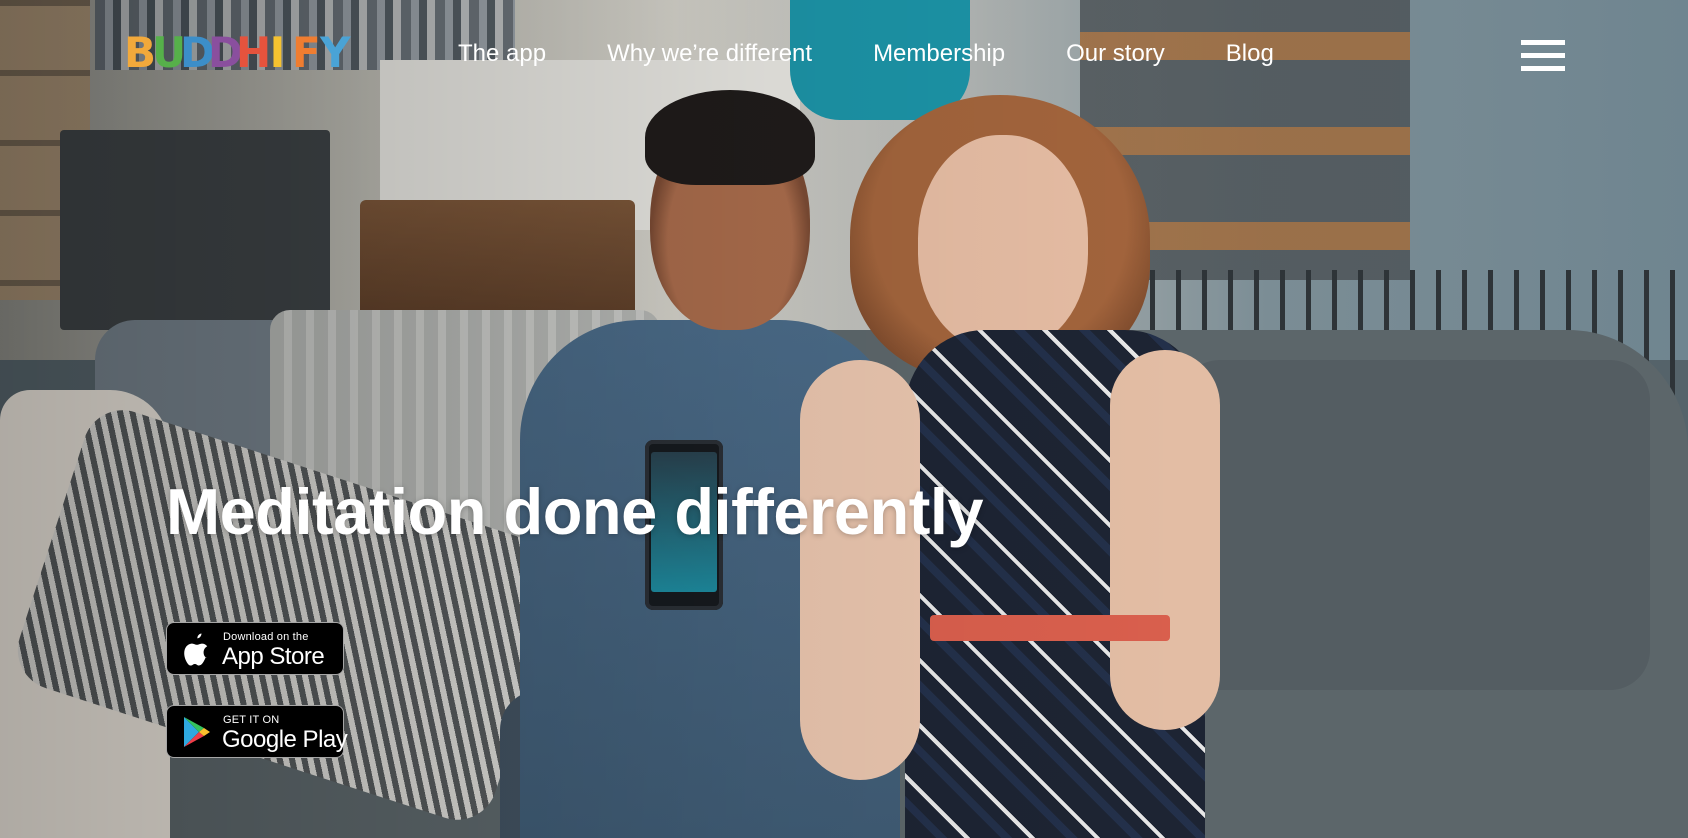  What do you see at coordinates (197, 732) in the screenshot?
I see `google-play-icon` at bounding box center [197, 732].